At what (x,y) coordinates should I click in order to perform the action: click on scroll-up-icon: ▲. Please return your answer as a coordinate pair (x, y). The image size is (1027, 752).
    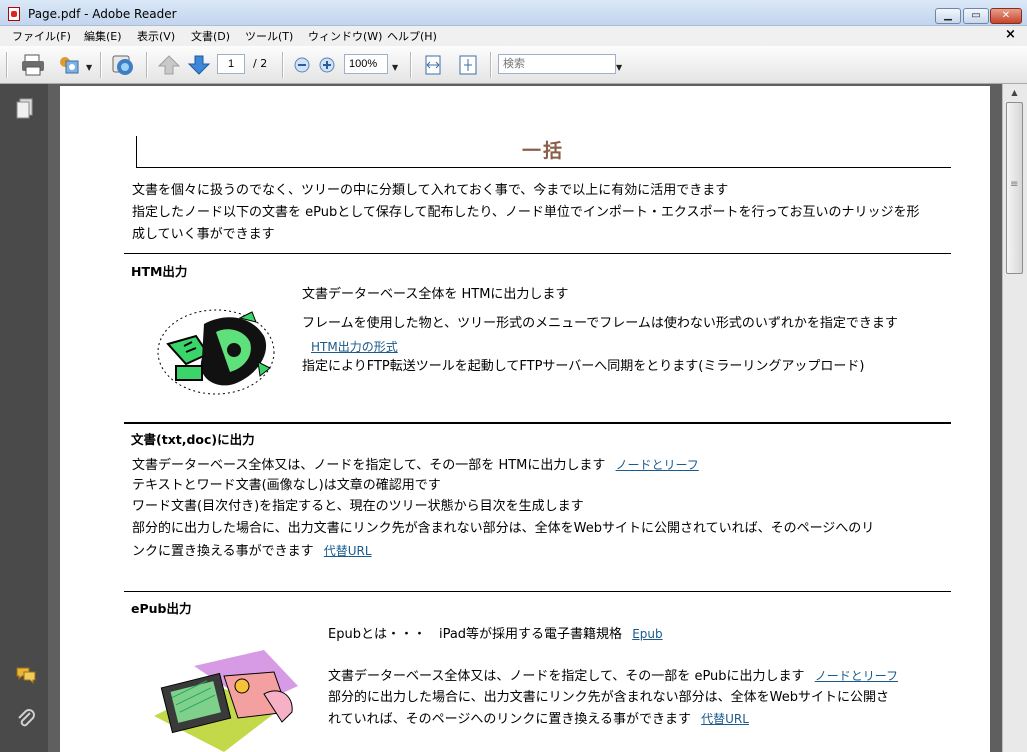
    Looking at the image, I should click on (1014, 95).